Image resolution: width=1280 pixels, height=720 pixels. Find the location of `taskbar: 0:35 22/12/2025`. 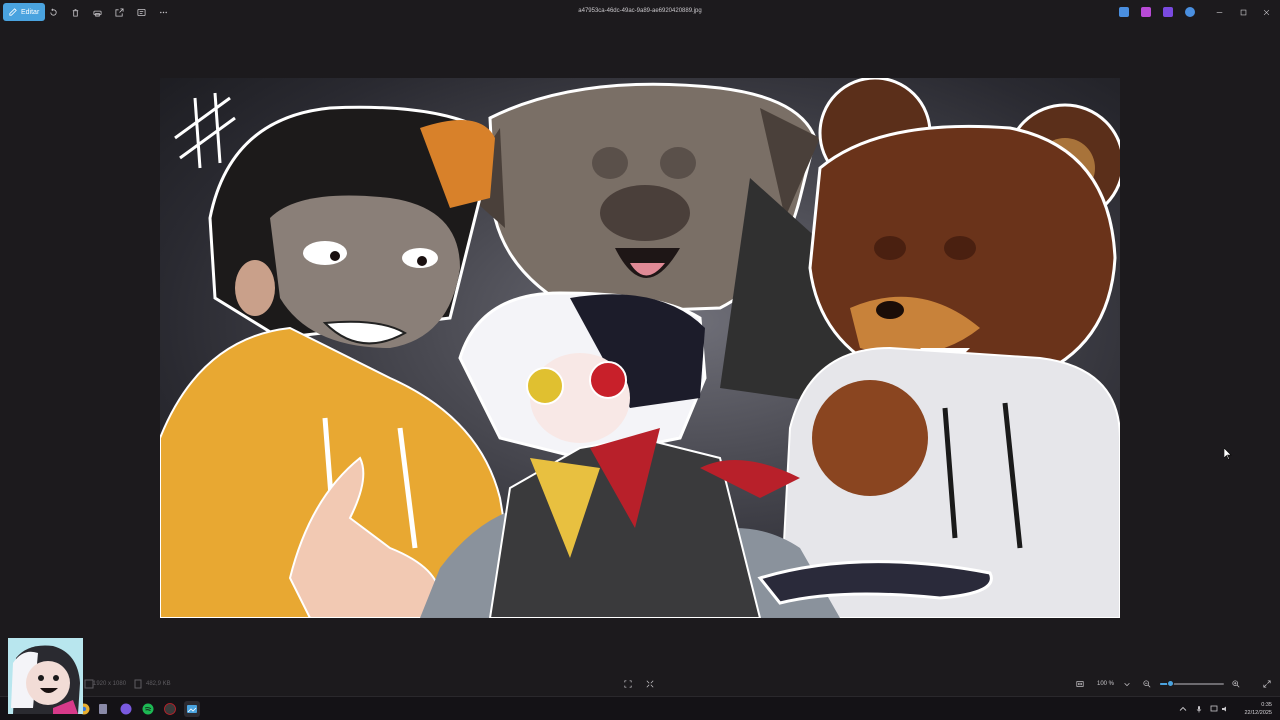

taskbar: 0:35 22/12/2025 is located at coordinates (640, 708).